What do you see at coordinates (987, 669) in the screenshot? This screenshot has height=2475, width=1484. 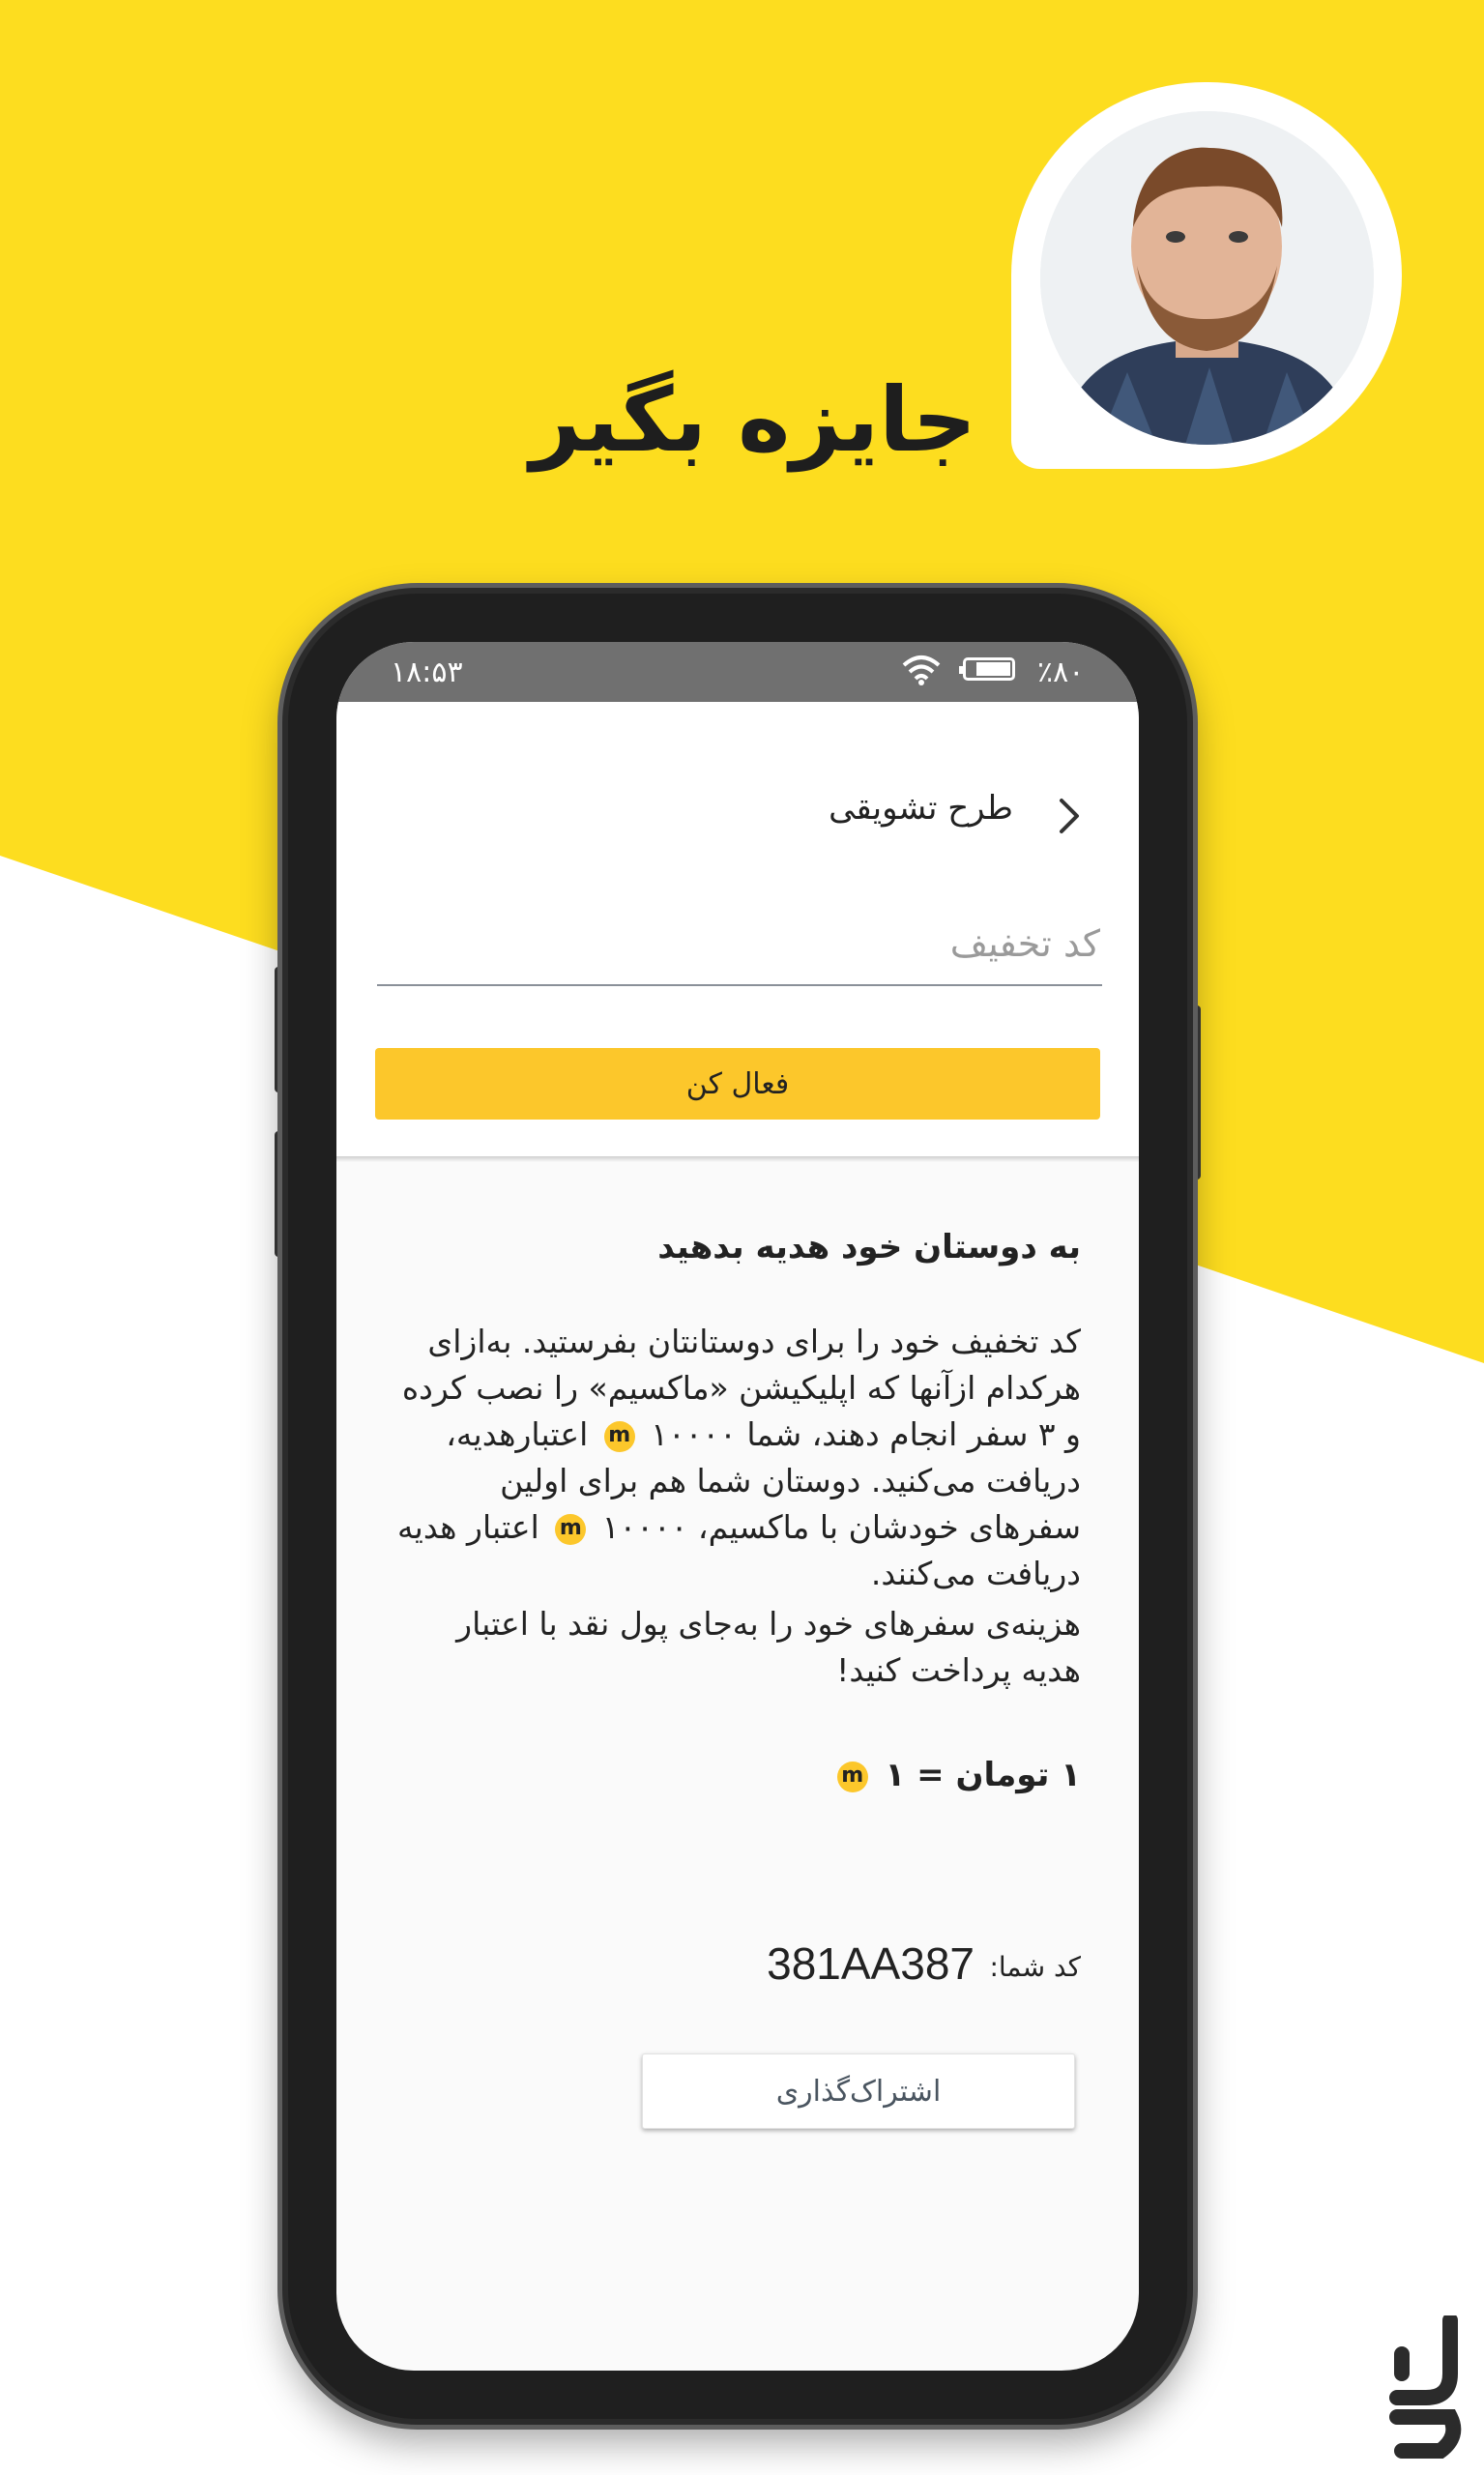 I see `battery-icon` at bounding box center [987, 669].